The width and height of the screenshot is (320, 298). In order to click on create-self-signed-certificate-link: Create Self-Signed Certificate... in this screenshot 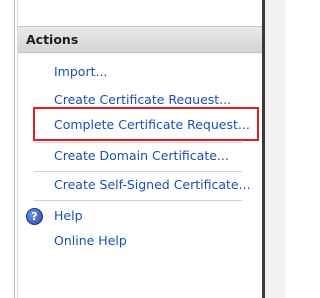, I will do `click(152, 184)`.